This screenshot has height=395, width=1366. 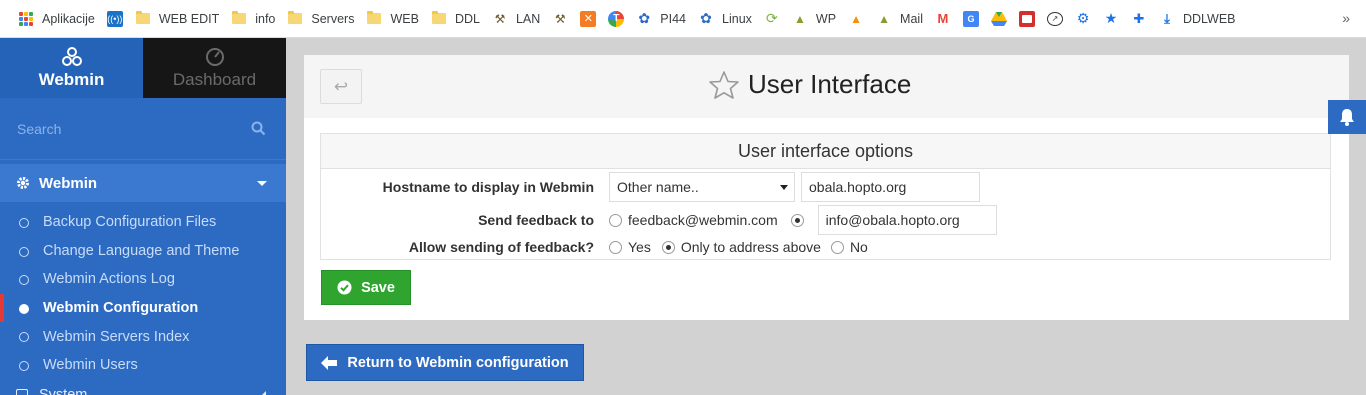 I want to click on sidebar-item-webmin-configuration: Webmin Configuration, so click(x=143, y=308).